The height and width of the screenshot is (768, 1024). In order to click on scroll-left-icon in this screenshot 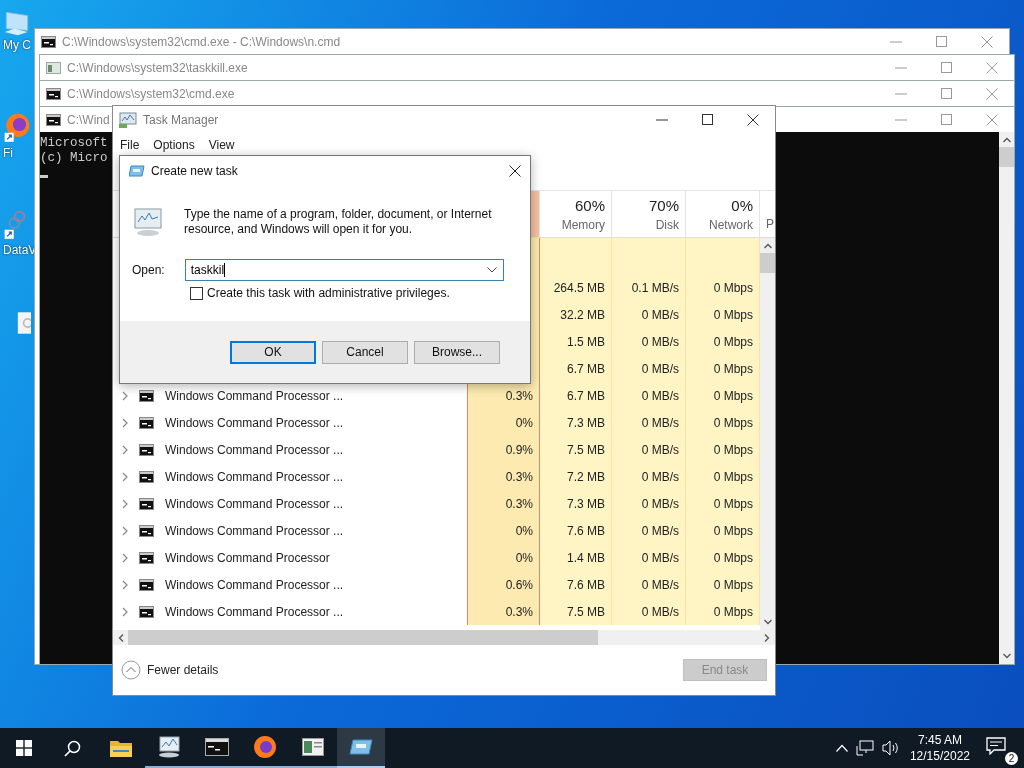, I will do `click(121, 637)`.